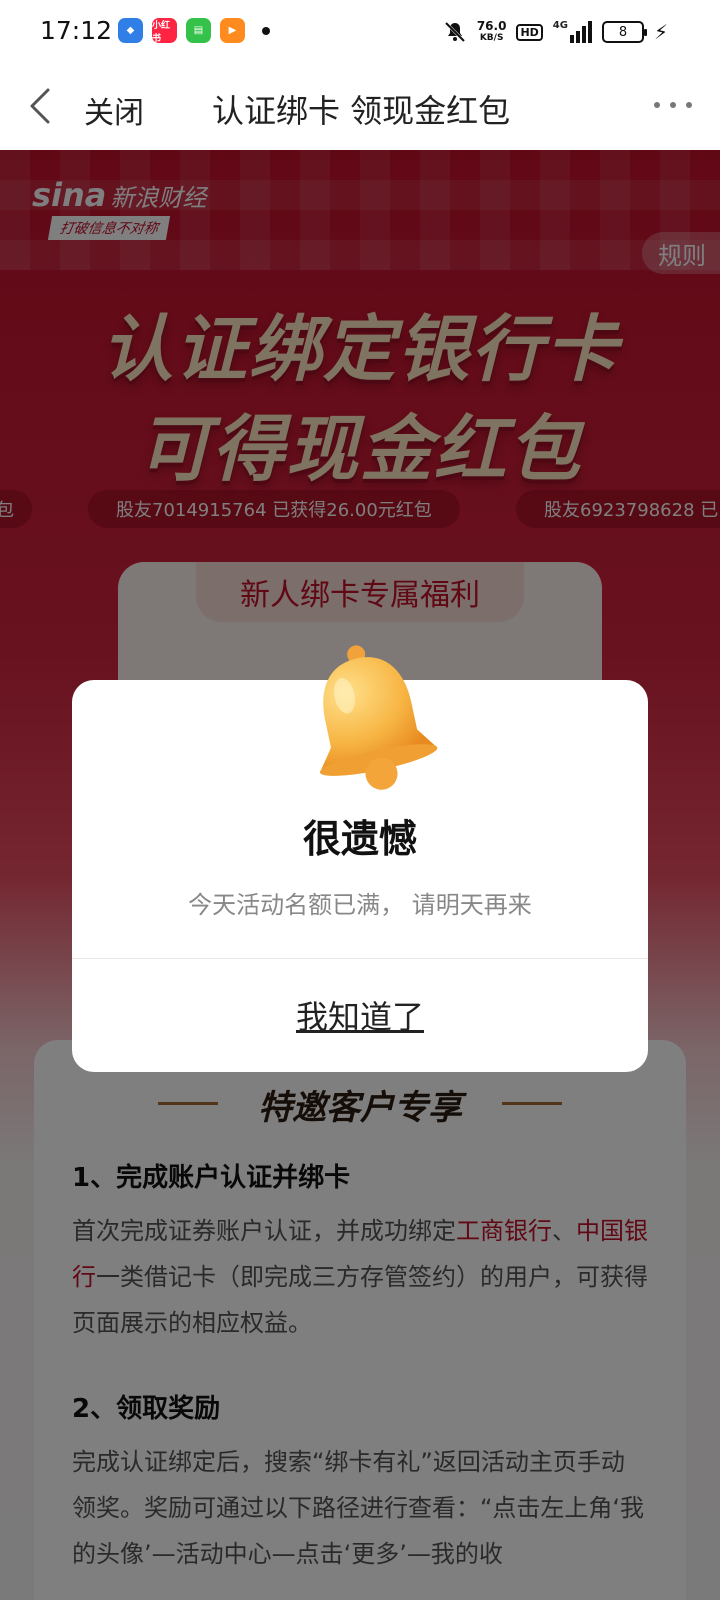  I want to click on status-app-icons: ◆ 小红书 ▤ ▶, so click(194, 31).